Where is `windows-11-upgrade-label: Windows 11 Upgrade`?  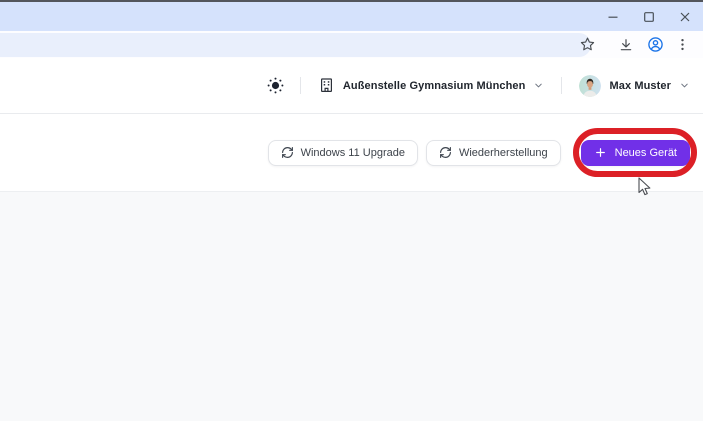
windows-11-upgrade-label: Windows 11 Upgrade is located at coordinates (352, 152).